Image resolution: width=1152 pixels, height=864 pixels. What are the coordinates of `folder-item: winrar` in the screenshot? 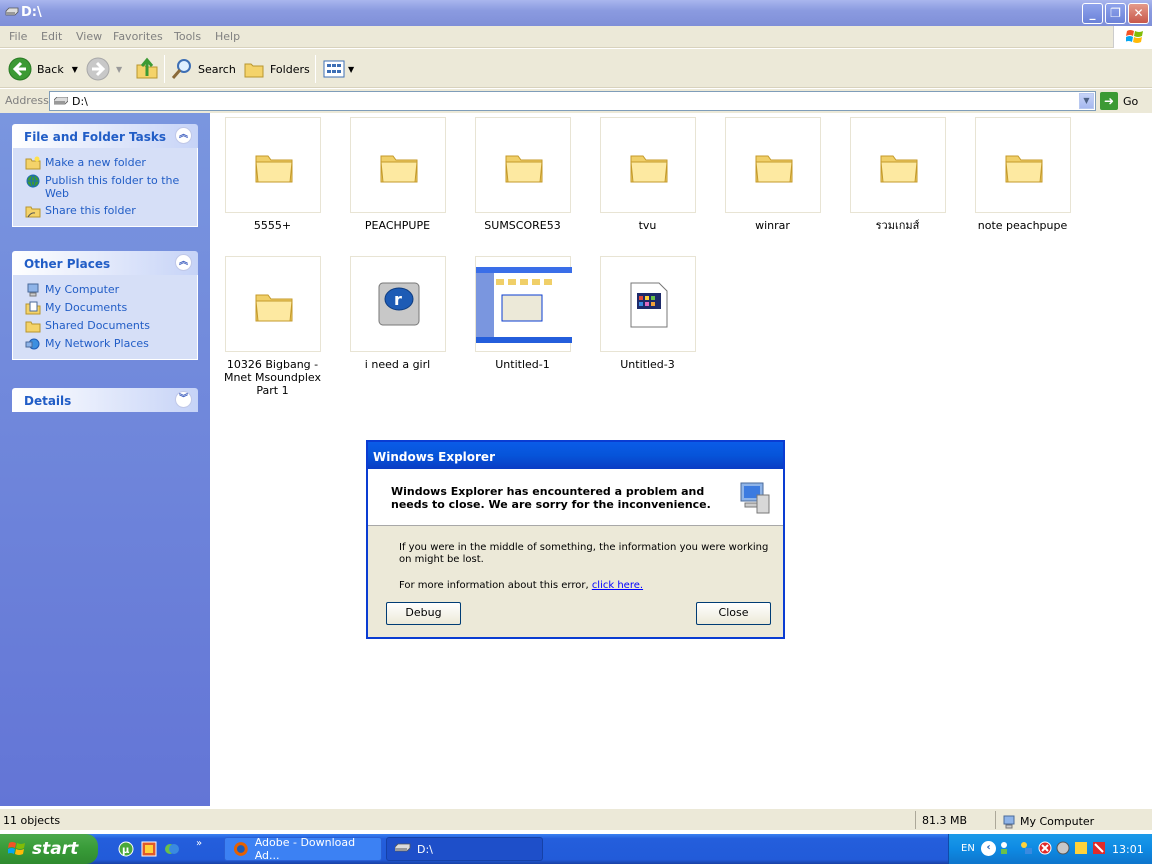 It's located at (772, 174).